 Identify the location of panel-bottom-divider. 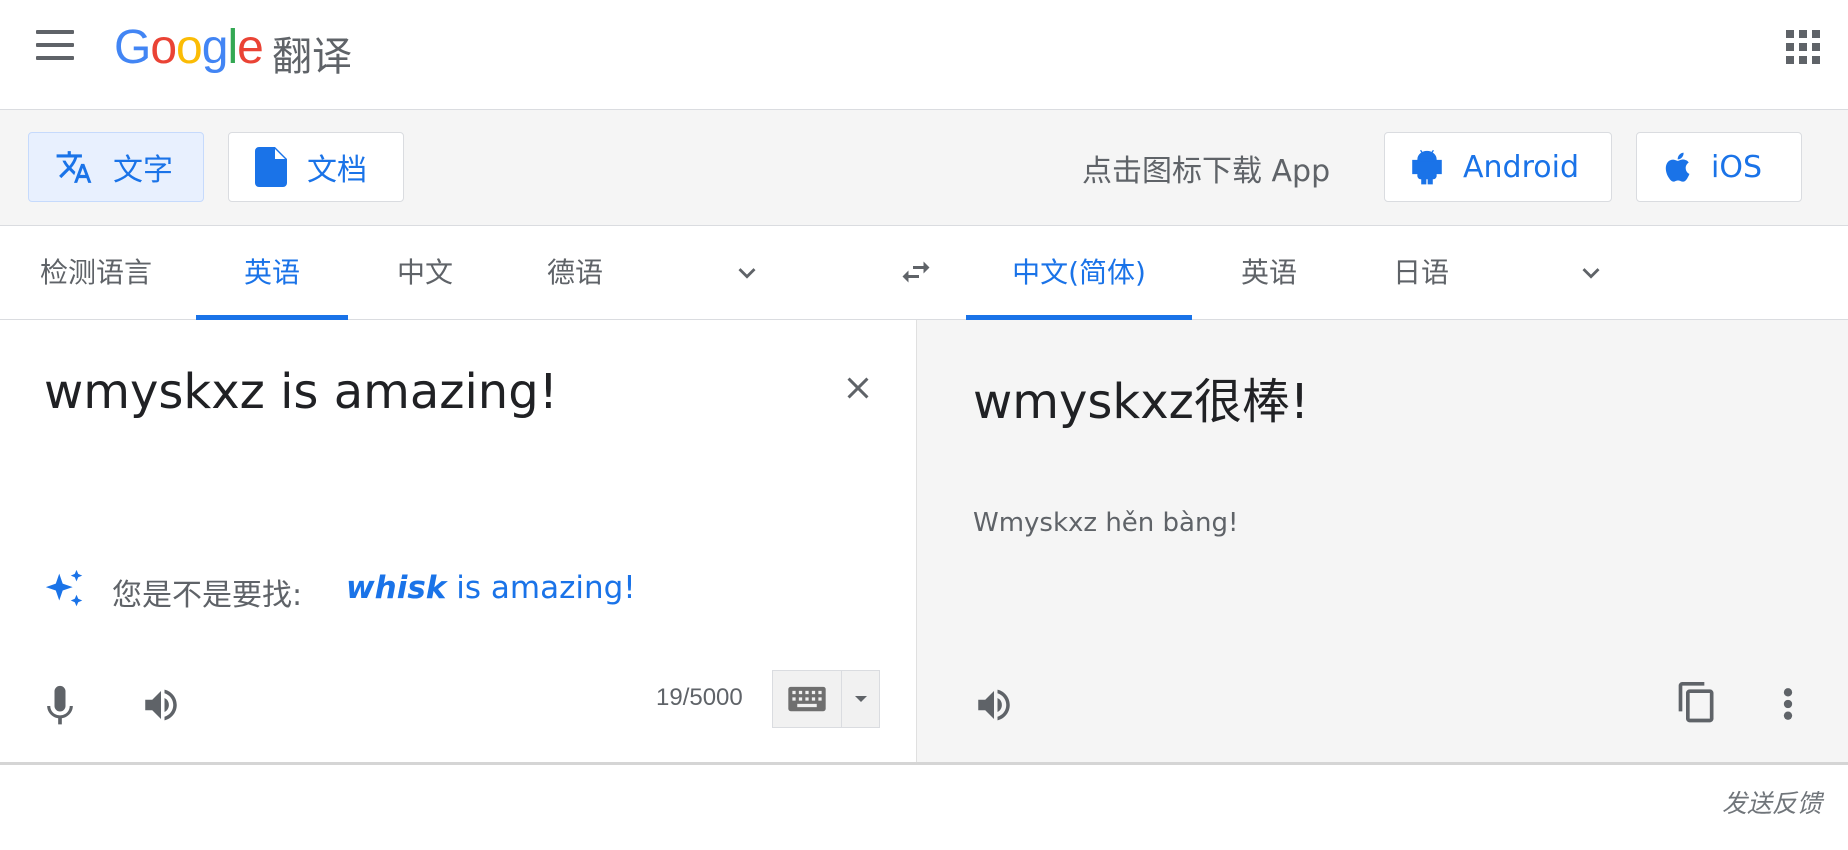
(924, 763).